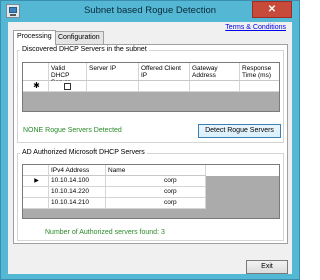 The height and width of the screenshot is (280, 320). Describe the element at coordinates (215, 86) in the screenshot. I see `gateway-address-cell` at that location.